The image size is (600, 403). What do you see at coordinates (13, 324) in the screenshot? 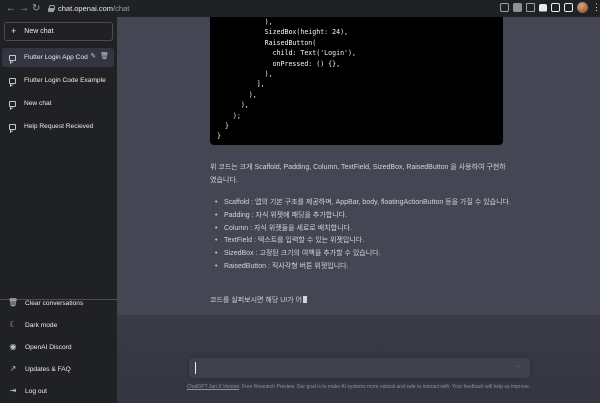
I see `moon-icon: ☾` at bounding box center [13, 324].